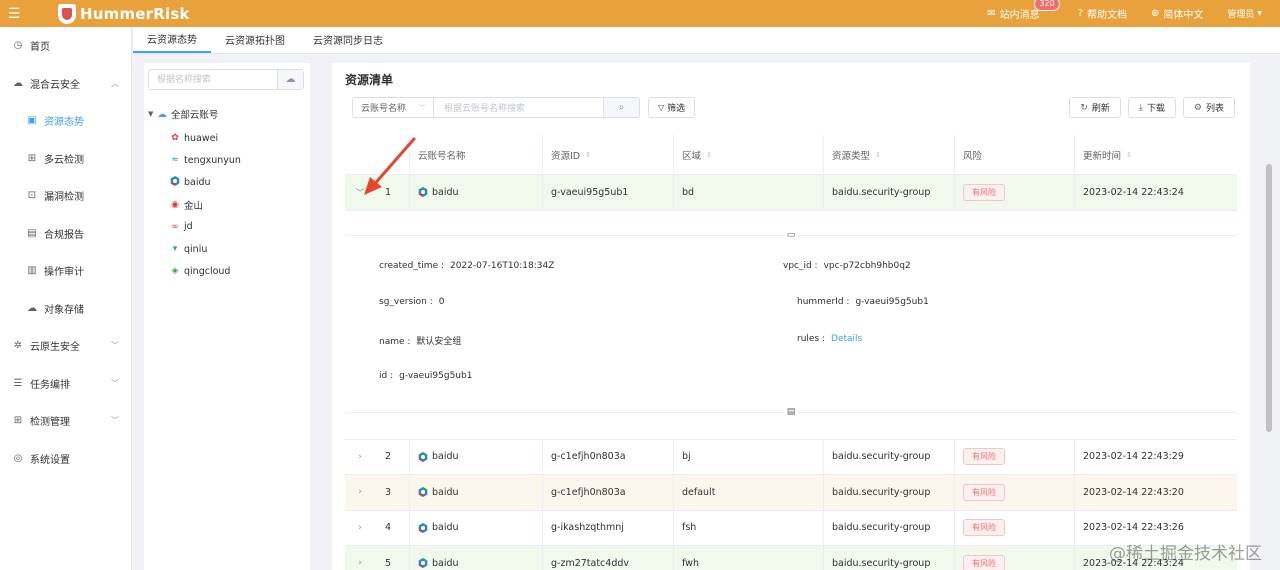 This screenshot has width=1280, height=570. Describe the element at coordinates (205, 227) in the screenshot. I see `tree-node-jd: ∞ jd` at that location.